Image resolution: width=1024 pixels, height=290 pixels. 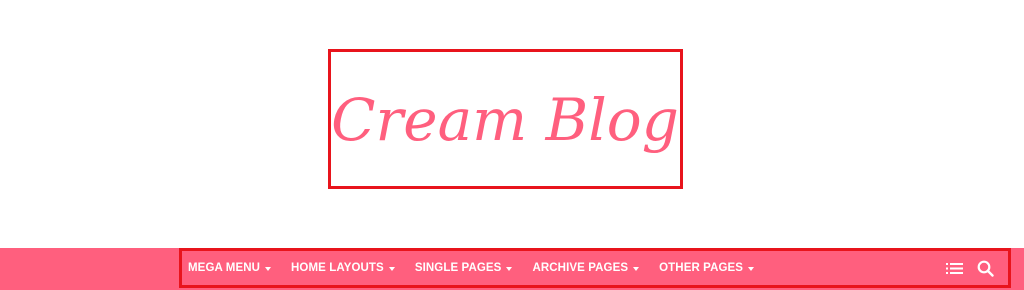 I want to click on nav-item-label: SINGLE PAGES, so click(x=458, y=268).